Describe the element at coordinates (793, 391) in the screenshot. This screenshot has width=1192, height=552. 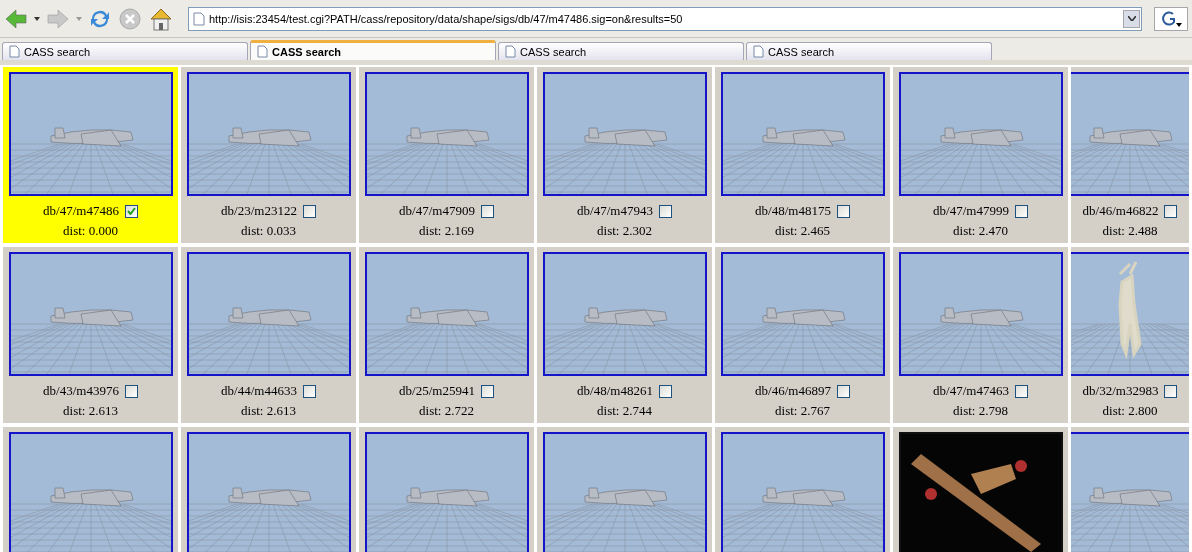
I see `model-path: db/46/m46897` at that location.